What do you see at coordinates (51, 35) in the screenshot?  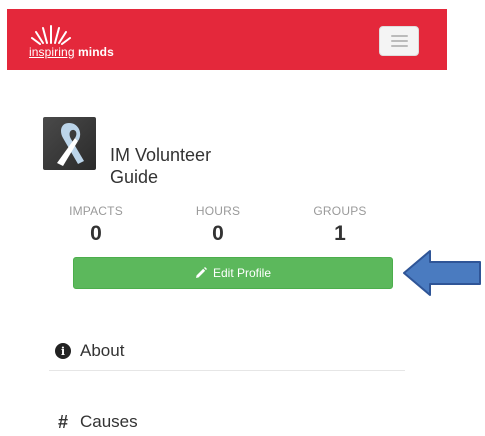 I see `sunburst-logo-icon` at bounding box center [51, 35].